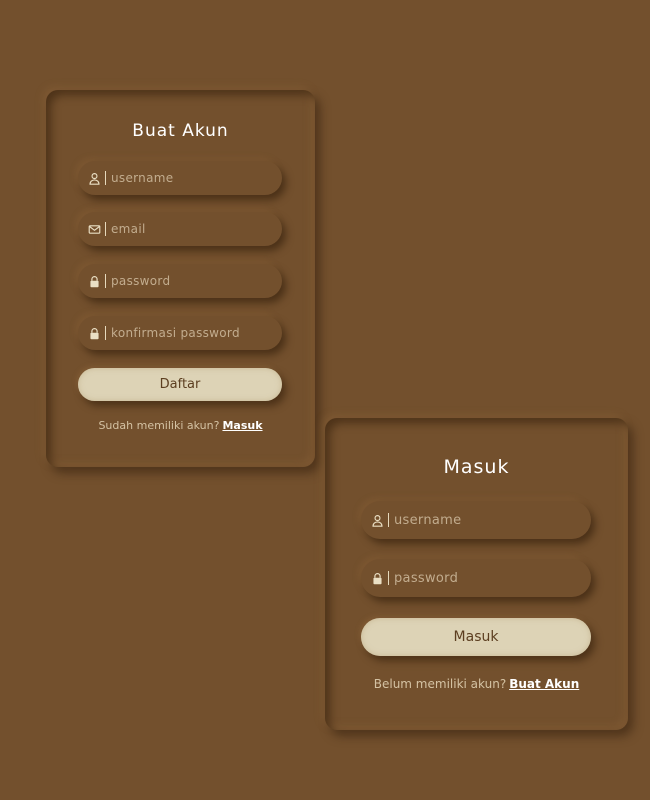 This screenshot has width=650, height=800. Describe the element at coordinates (476, 637) in the screenshot. I see `login-button: Masuk` at that location.